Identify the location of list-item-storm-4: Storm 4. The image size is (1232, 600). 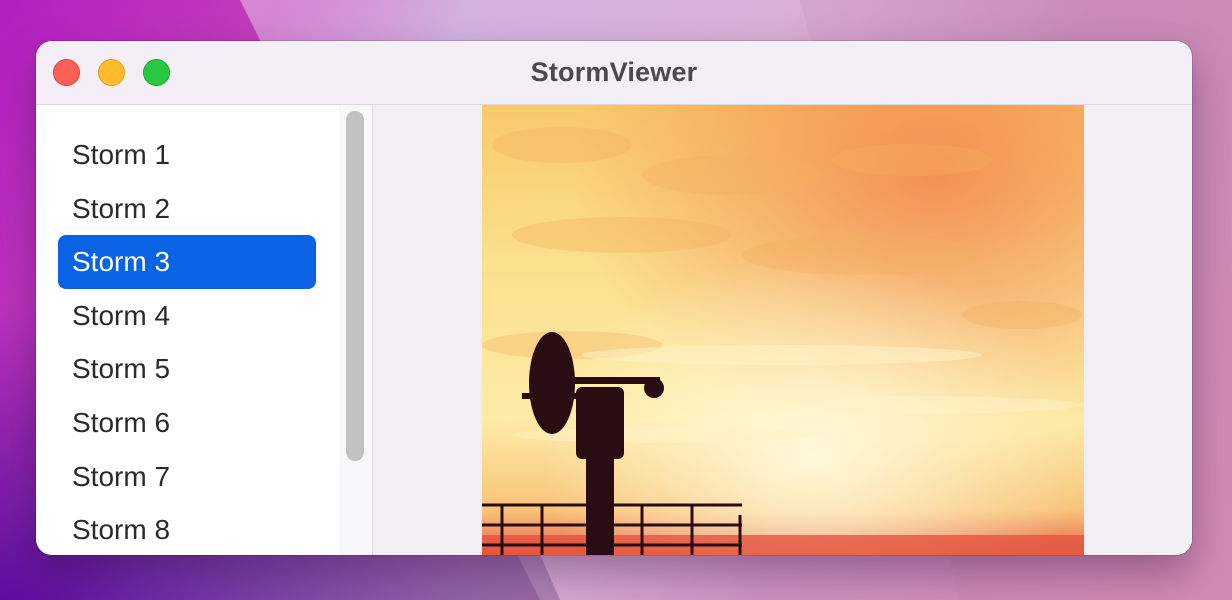
(187, 316).